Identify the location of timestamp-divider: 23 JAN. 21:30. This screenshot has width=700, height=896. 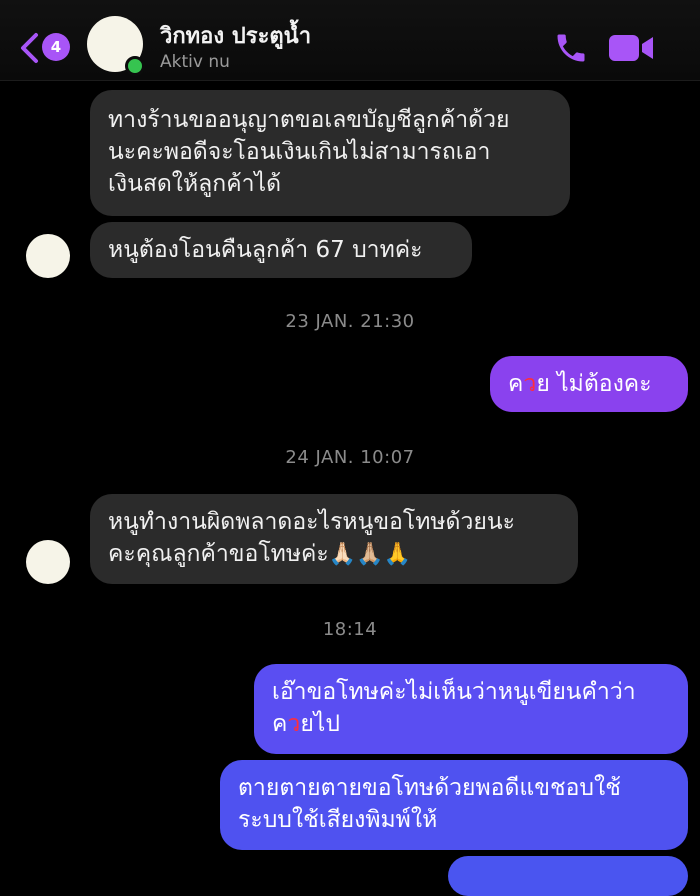
(350, 321).